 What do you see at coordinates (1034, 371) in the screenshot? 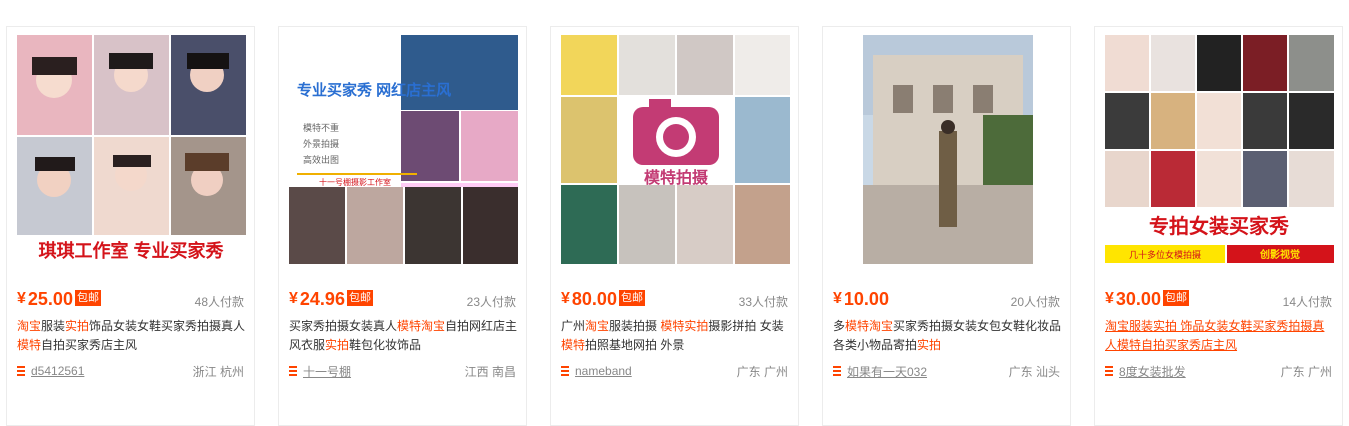
I see `shop-location: 广东 汕头` at bounding box center [1034, 371].